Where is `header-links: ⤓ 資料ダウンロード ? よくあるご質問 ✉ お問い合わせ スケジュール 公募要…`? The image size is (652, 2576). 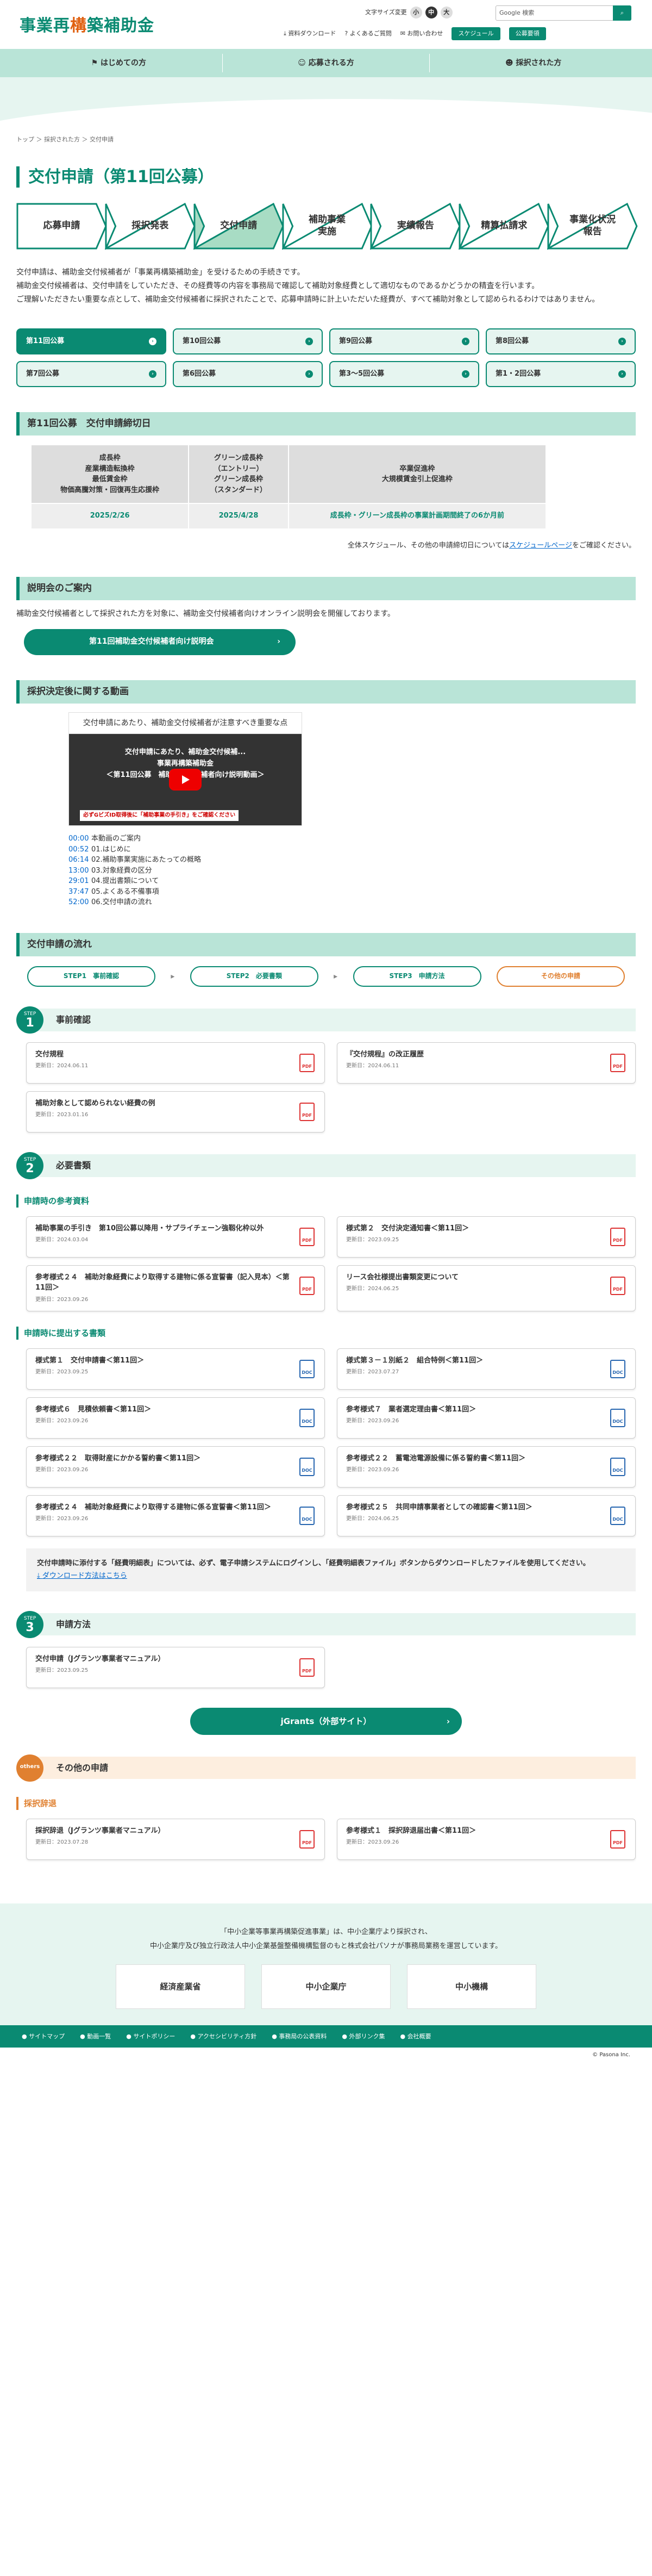 header-links: ⤓ 資料ダウンロード ? よくあるご質問 ✉ お問い合わせ スケジュール 公募要… is located at coordinates (415, 33).